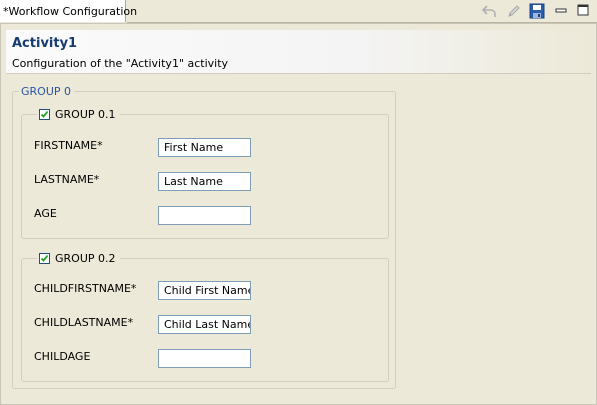 This screenshot has width=597, height=405. I want to click on group-0-1-checkbox, so click(44, 114).